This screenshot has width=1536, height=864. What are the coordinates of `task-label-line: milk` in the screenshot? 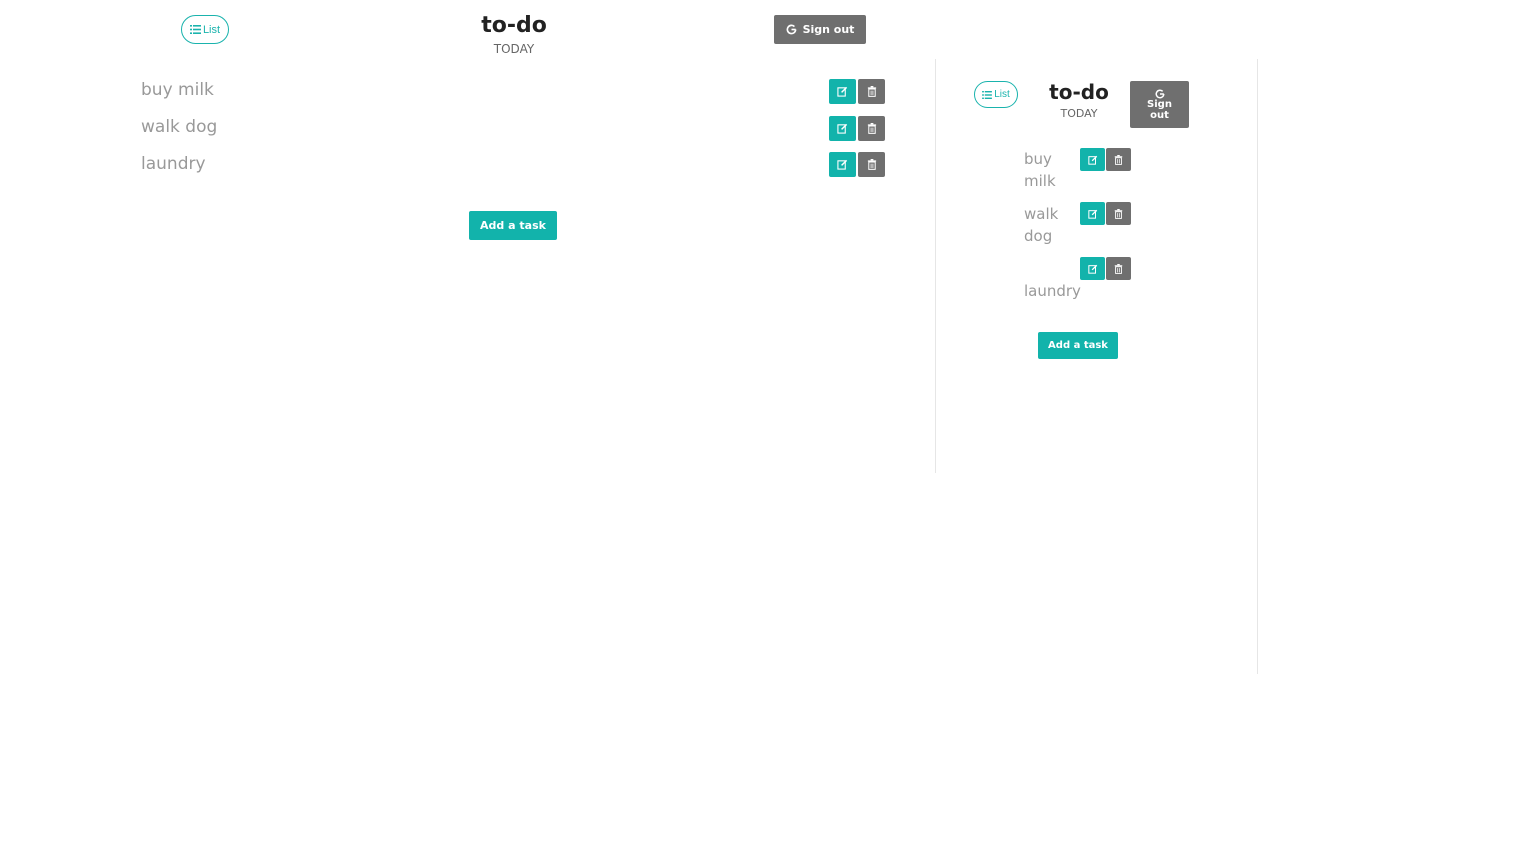 It's located at (1040, 181).